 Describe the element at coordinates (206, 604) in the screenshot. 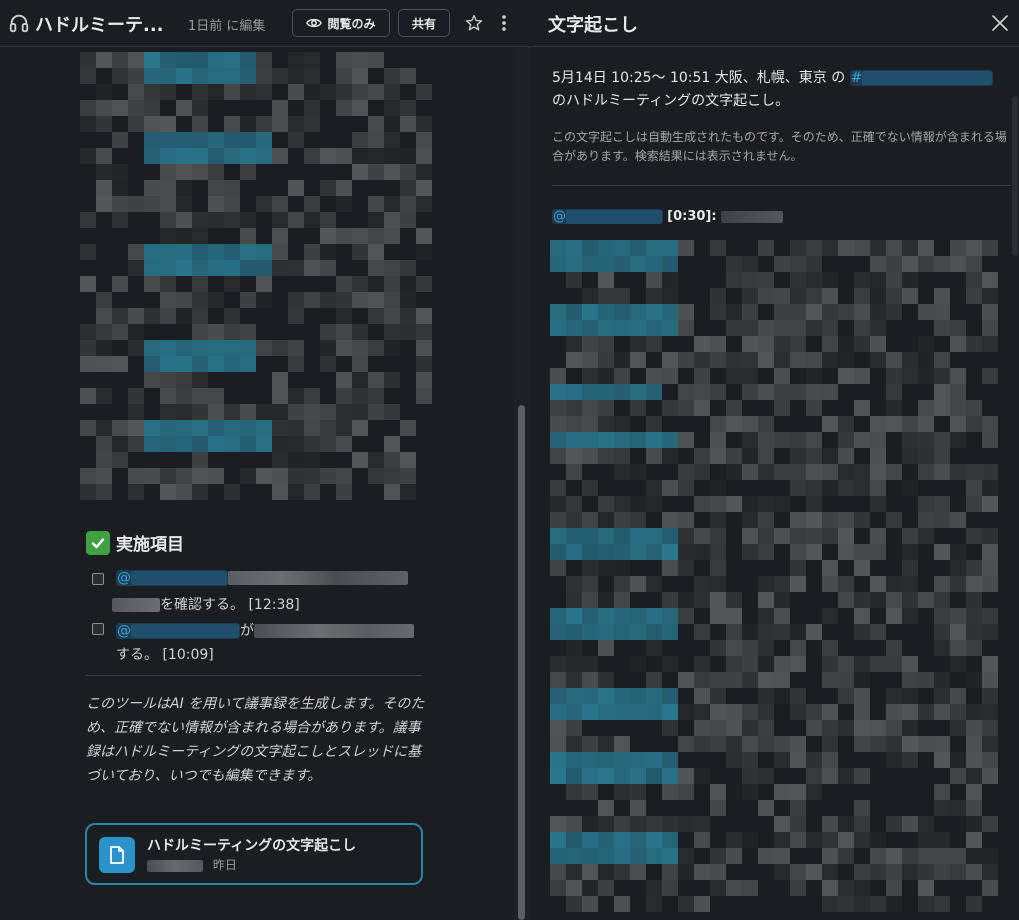

I see `action-item-line: を確認する。 [12:38]` at that location.